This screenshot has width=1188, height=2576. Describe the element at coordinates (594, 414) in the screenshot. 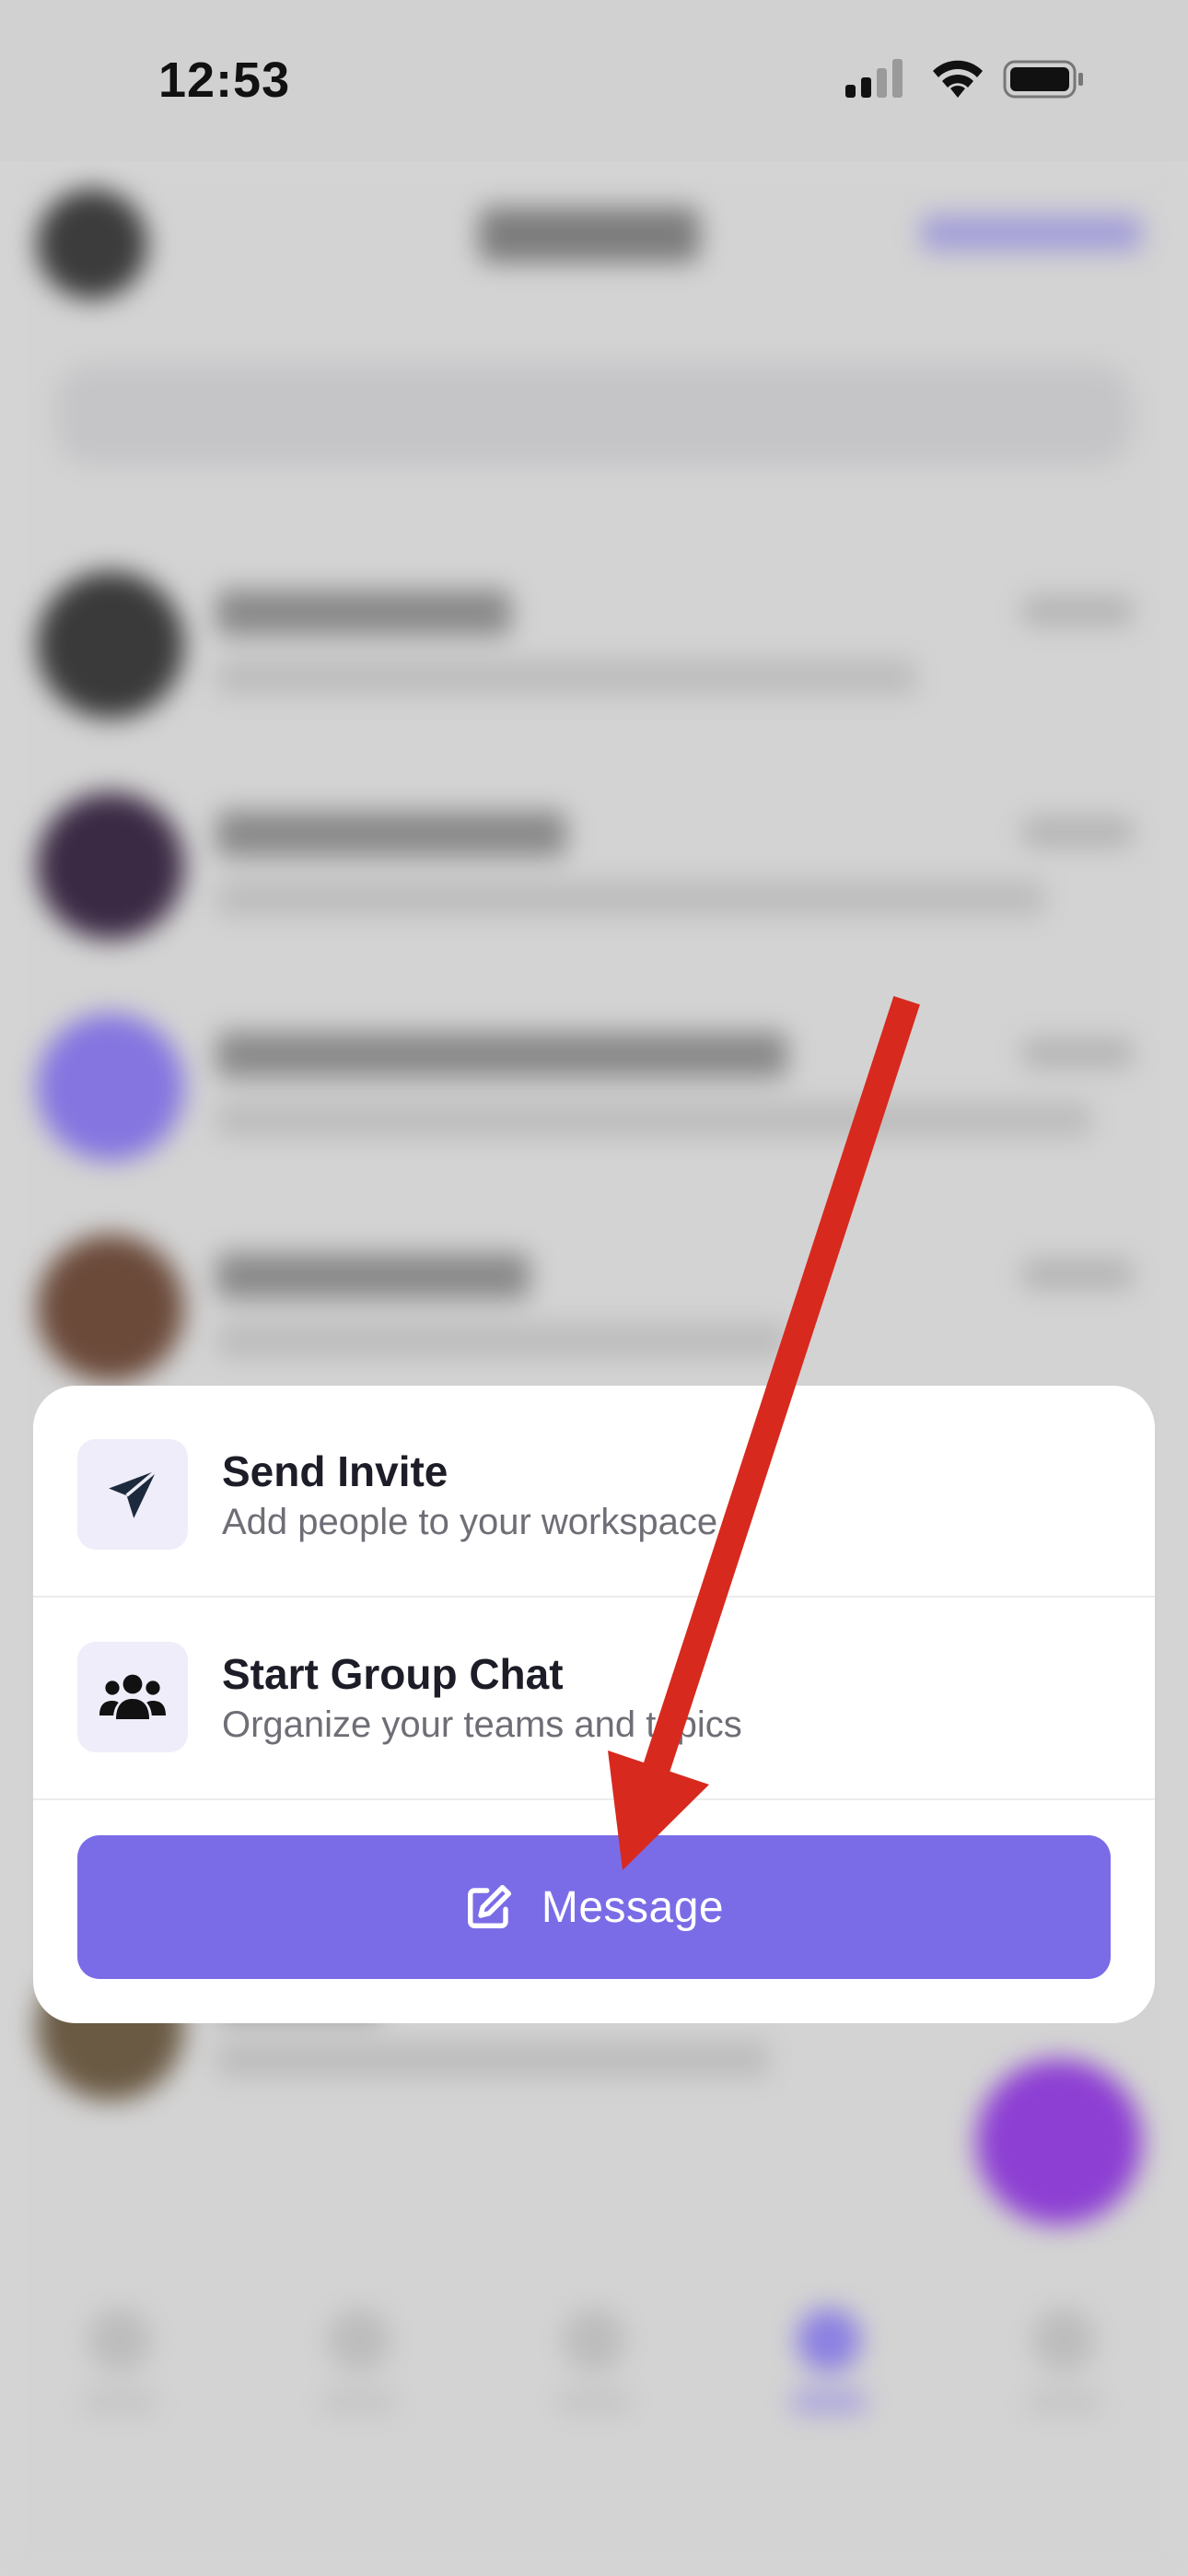

I see `bg-search-bar` at that location.